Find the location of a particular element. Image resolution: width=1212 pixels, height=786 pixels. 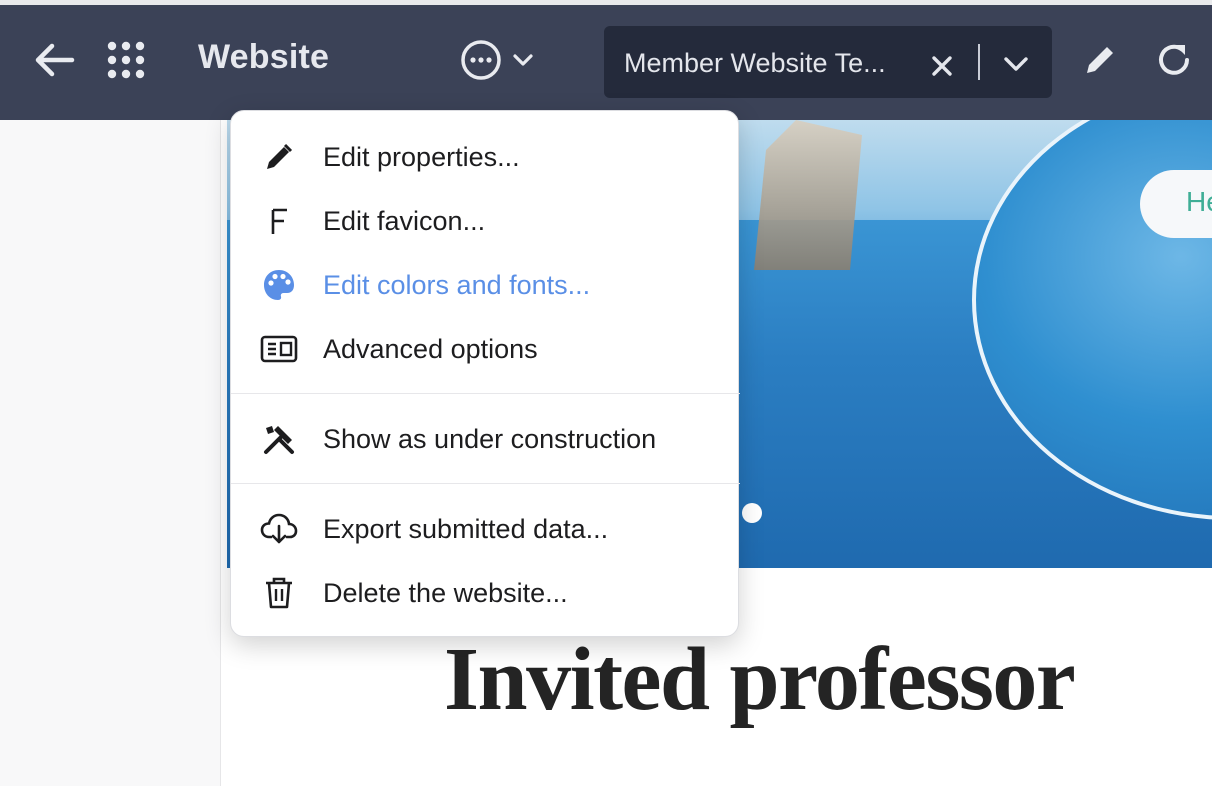

apps-grid-icon is located at coordinates (126, 62).